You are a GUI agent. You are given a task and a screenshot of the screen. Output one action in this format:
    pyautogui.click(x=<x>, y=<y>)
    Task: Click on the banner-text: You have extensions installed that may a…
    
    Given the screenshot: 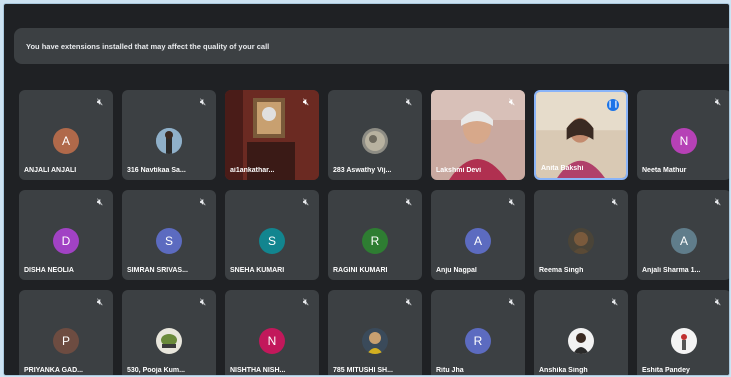 What is the action you would take?
    pyautogui.click(x=148, y=46)
    